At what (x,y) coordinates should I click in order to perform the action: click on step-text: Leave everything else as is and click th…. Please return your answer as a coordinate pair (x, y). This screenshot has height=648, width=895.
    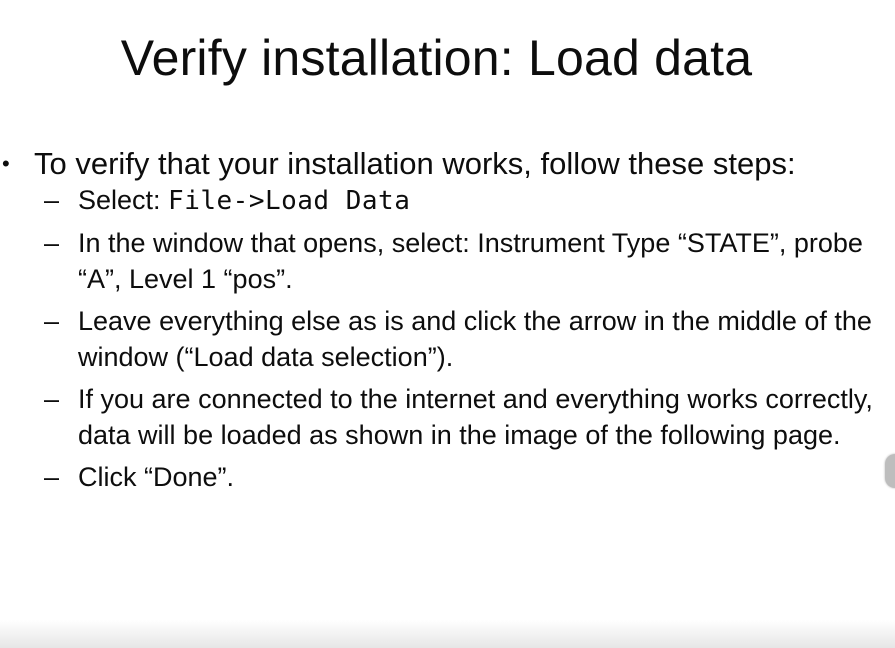
    Looking at the image, I should click on (475, 339).